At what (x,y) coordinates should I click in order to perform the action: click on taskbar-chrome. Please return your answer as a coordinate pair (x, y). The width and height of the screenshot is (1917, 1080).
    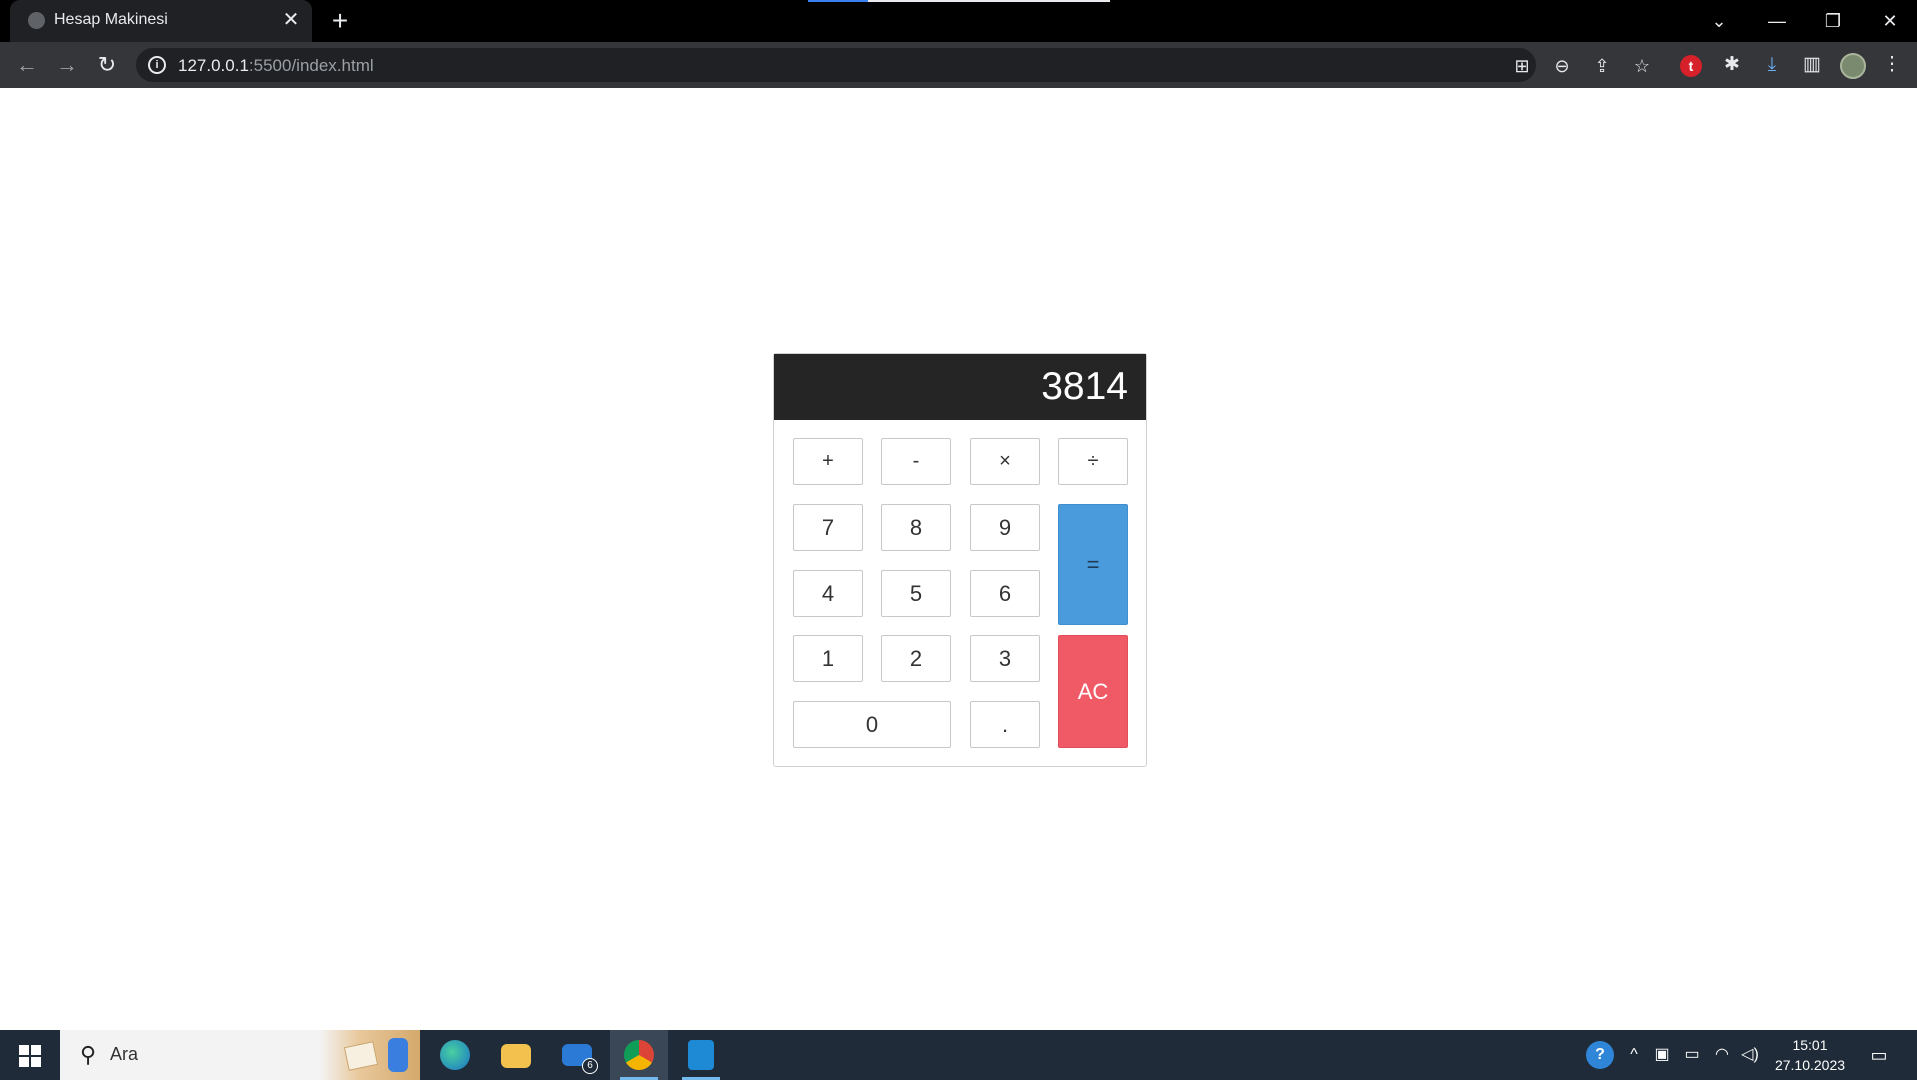
    Looking at the image, I should click on (639, 1055).